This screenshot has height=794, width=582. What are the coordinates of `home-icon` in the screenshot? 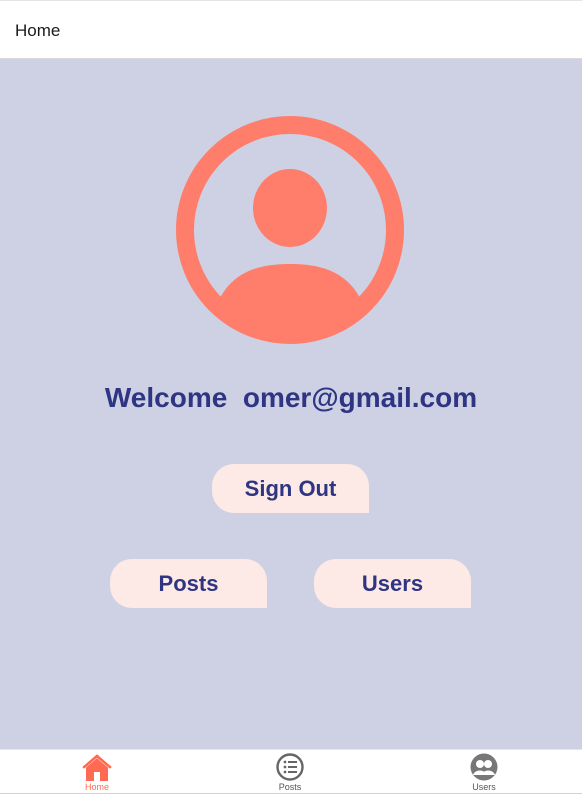 It's located at (97, 767).